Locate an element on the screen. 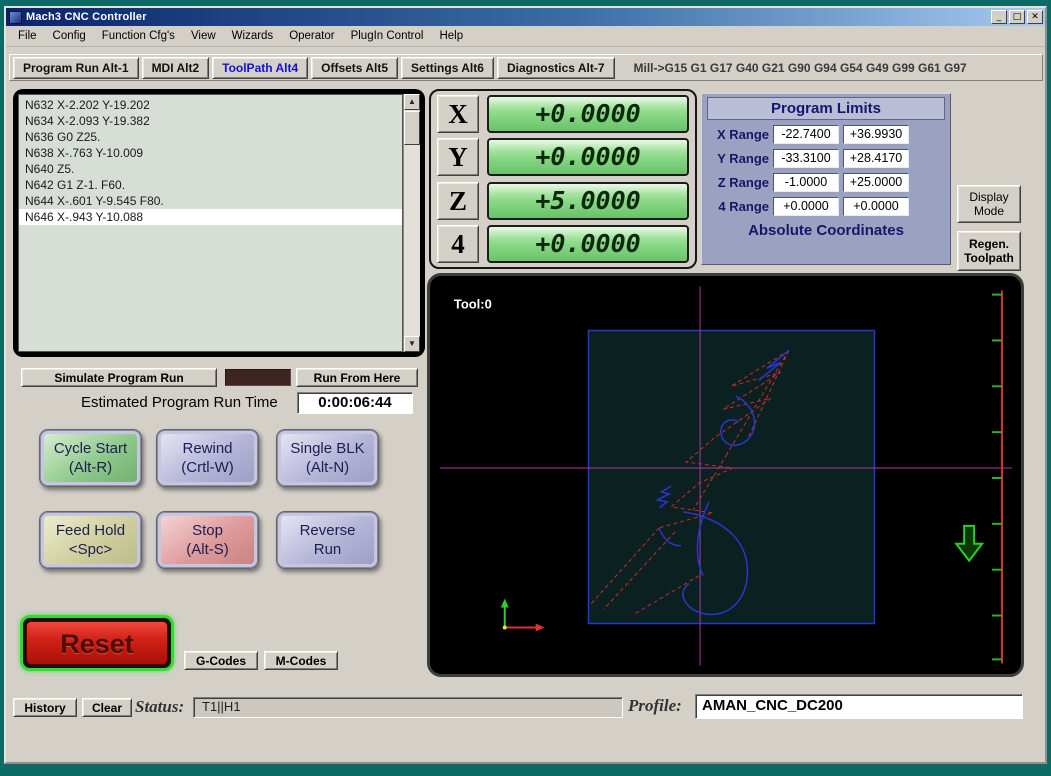  profile-label: Profile: is located at coordinates (655, 705).